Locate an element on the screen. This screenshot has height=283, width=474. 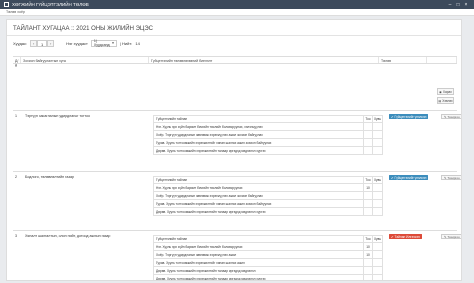
status-text: Тайлан Илгээсэн is located at coordinates (407, 236).